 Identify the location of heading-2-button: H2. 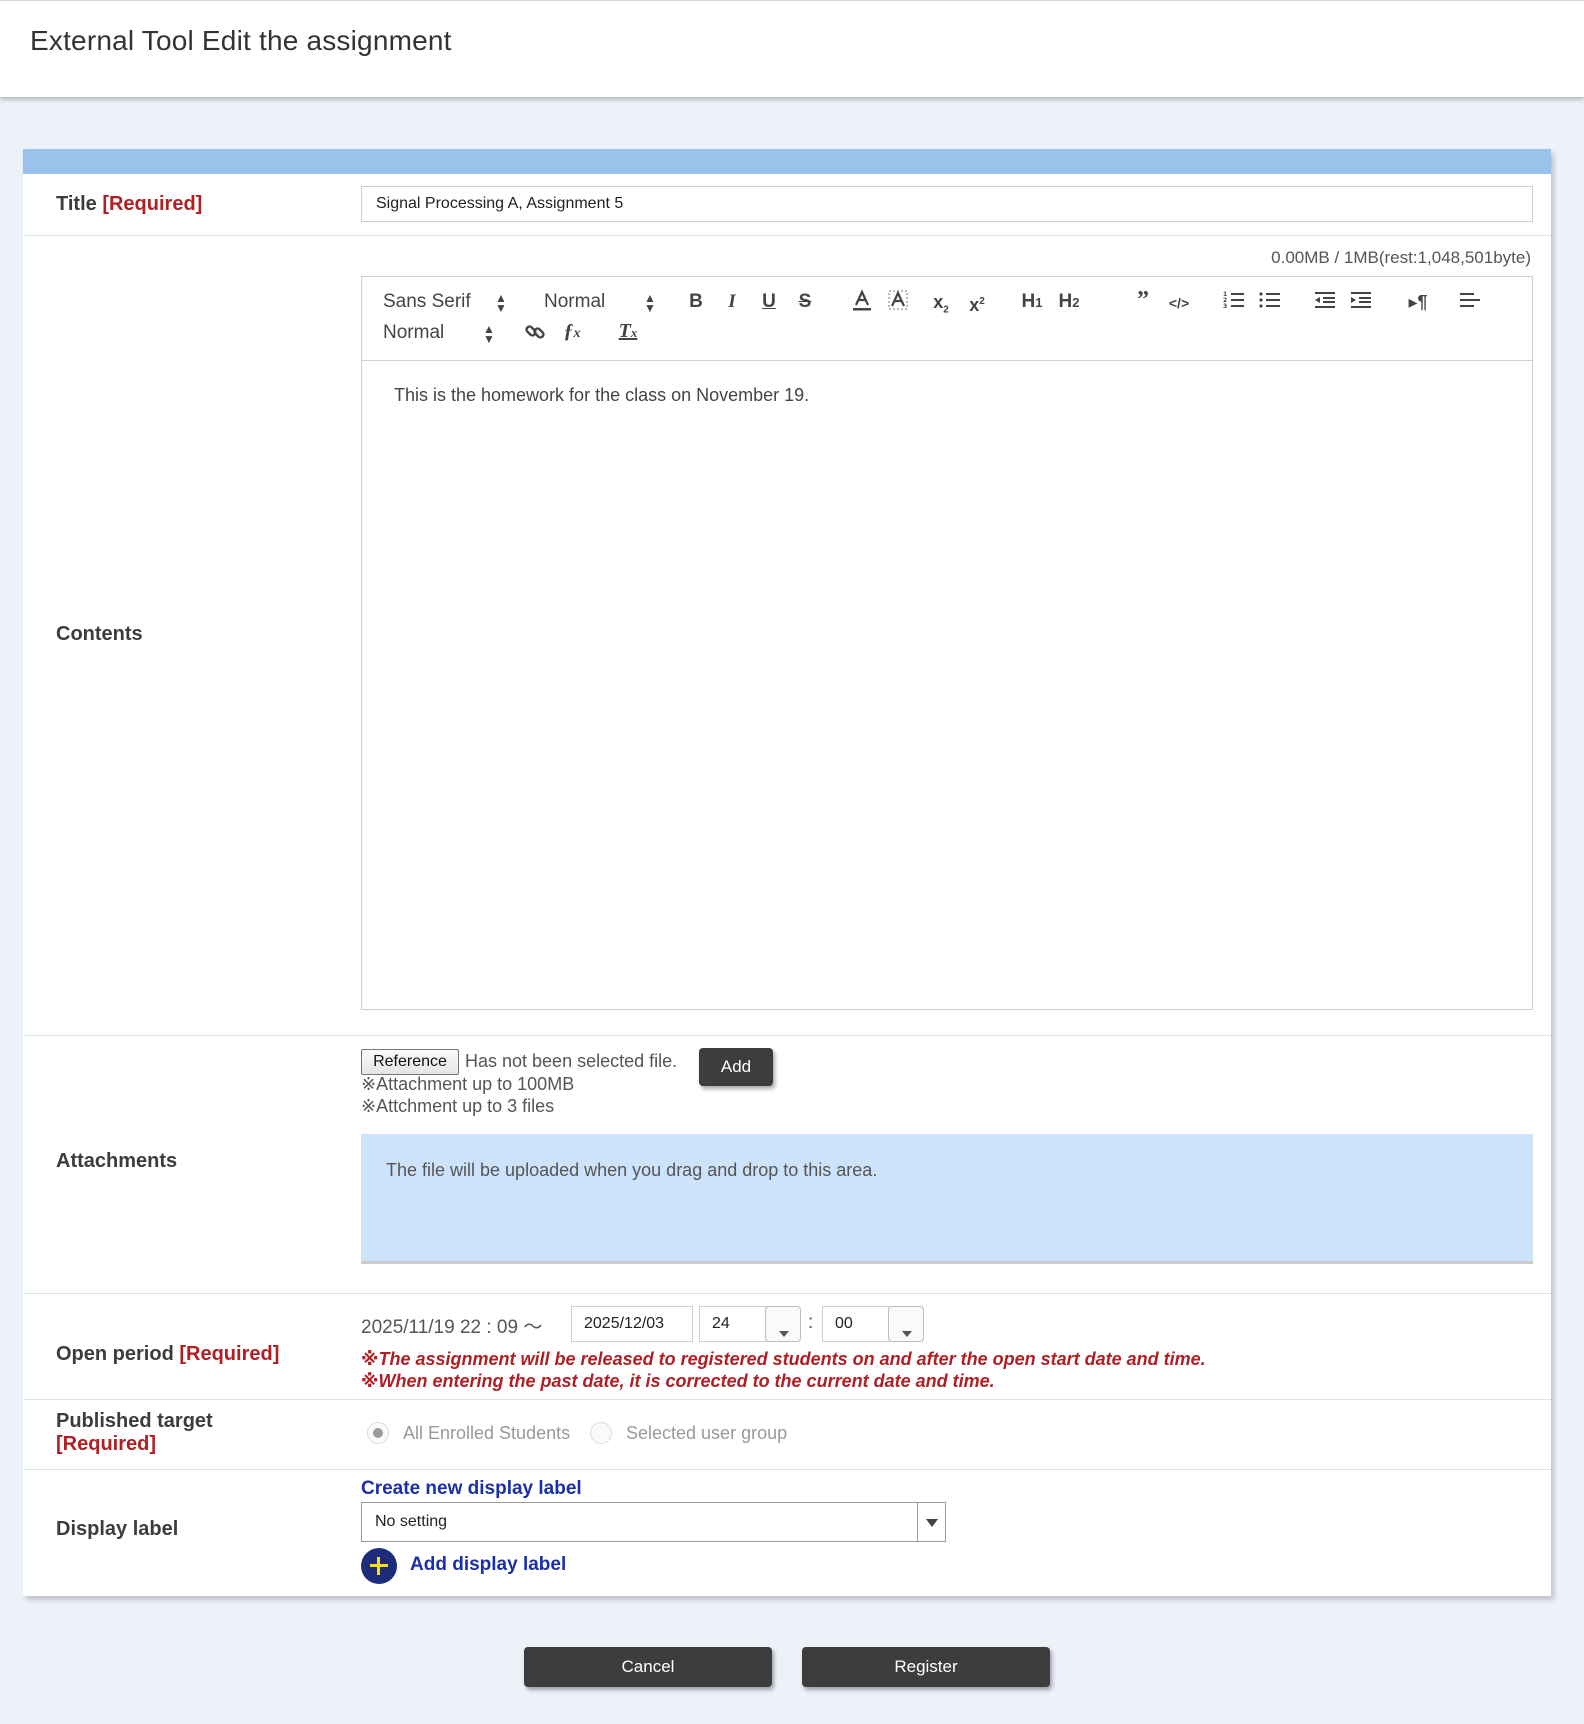
(1069, 302).